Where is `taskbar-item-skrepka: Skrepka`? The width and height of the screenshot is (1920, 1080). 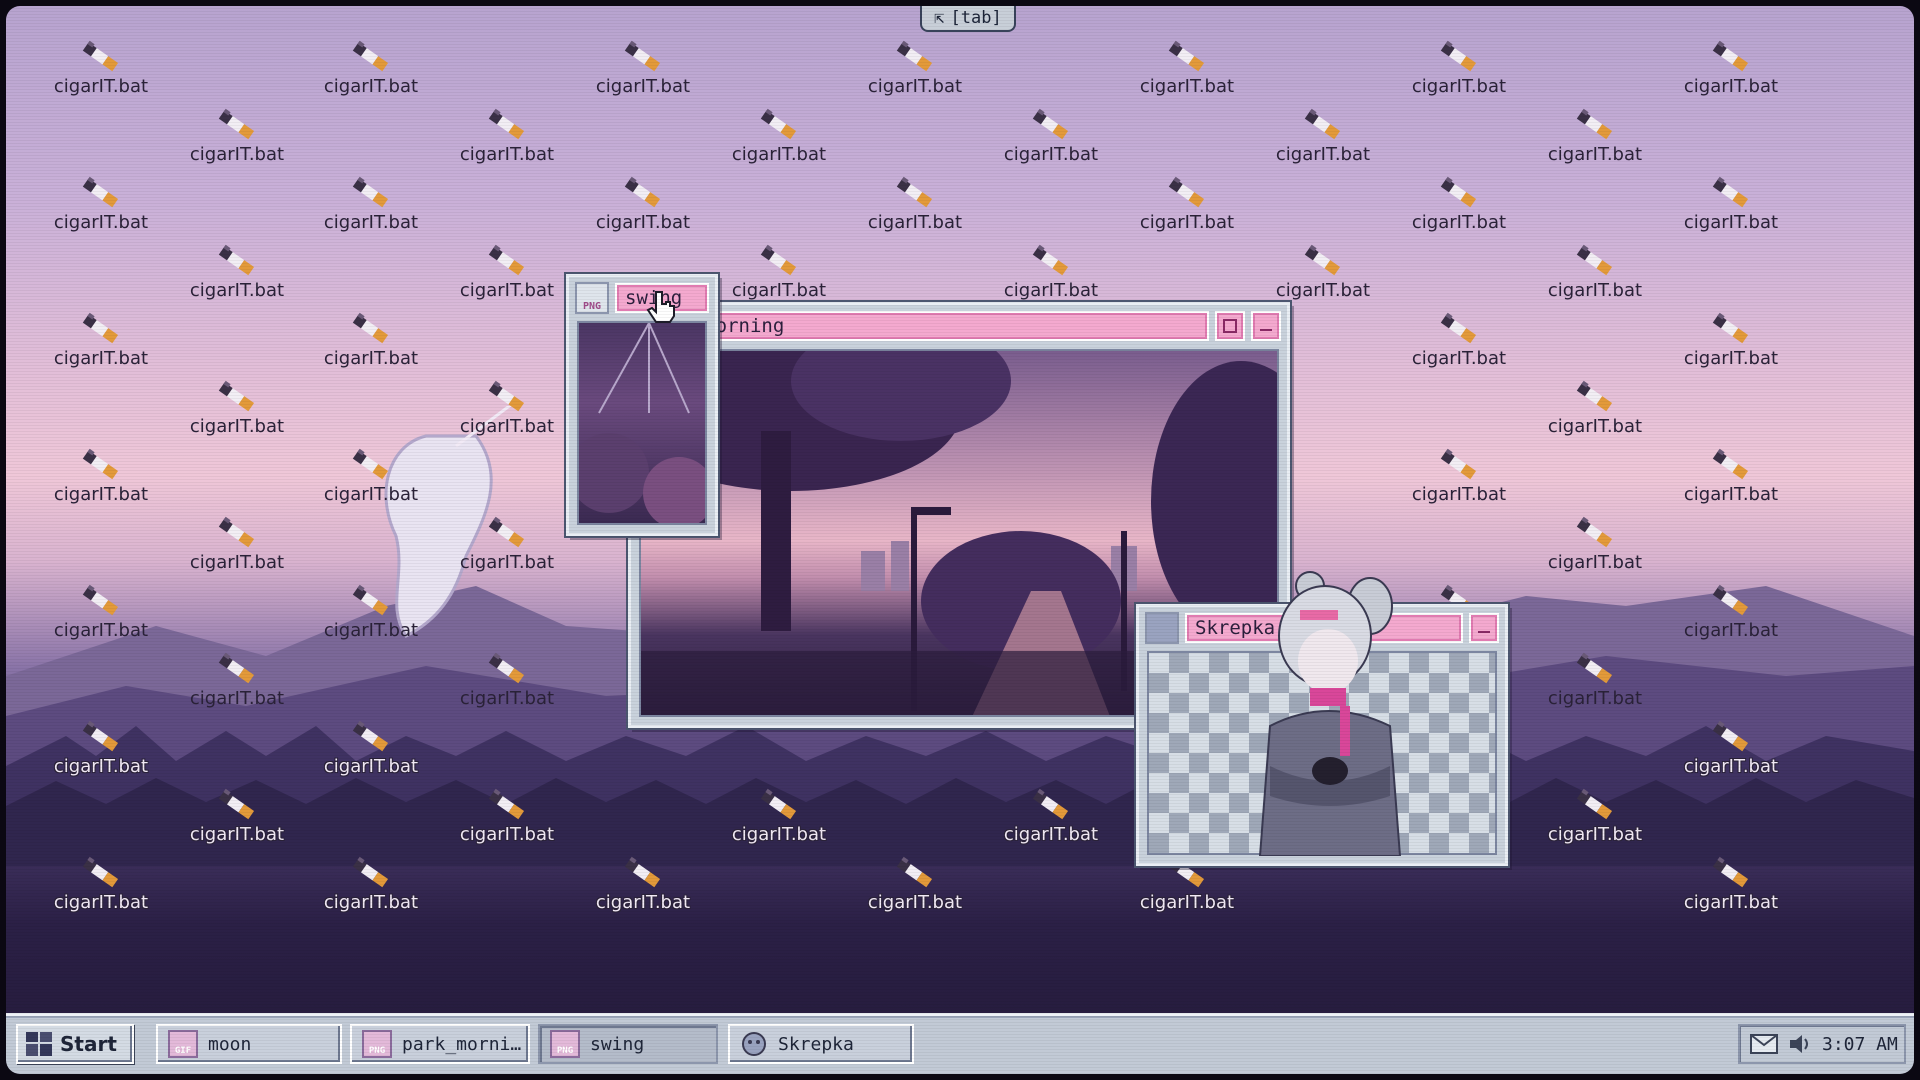
taskbar-item-skrepka: Skrepka is located at coordinates (821, 1044).